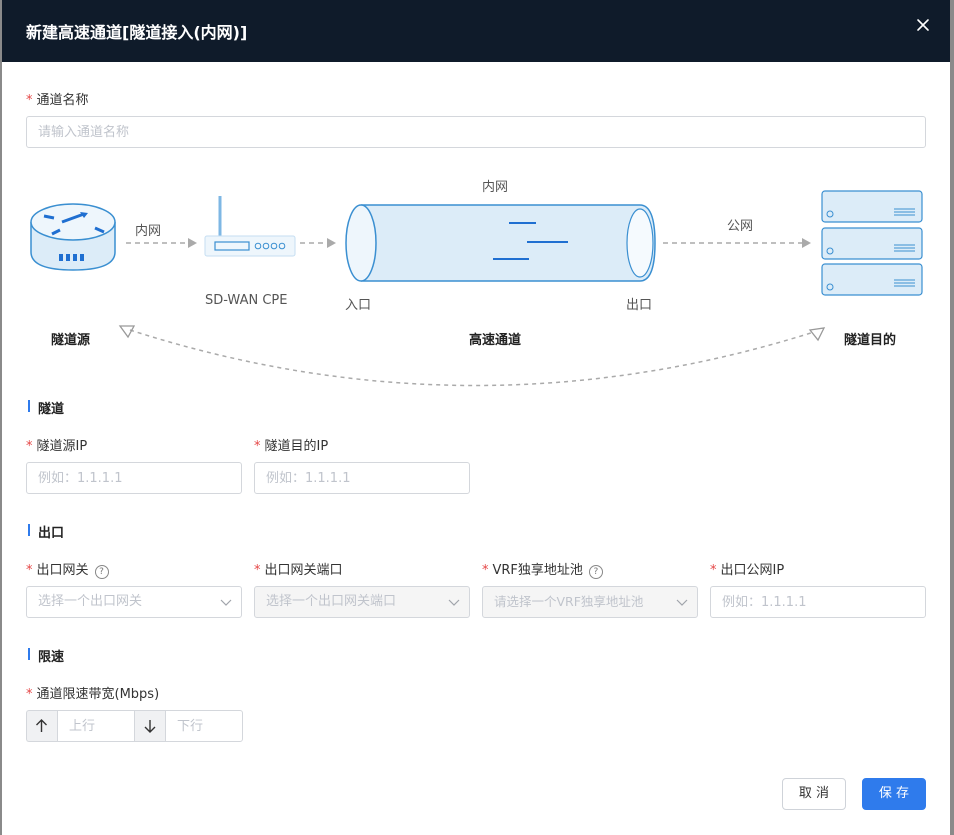  What do you see at coordinates (814, 794) in the screenshot?
I see `cancel-button: 取 消` at bounding box center [814, 794].